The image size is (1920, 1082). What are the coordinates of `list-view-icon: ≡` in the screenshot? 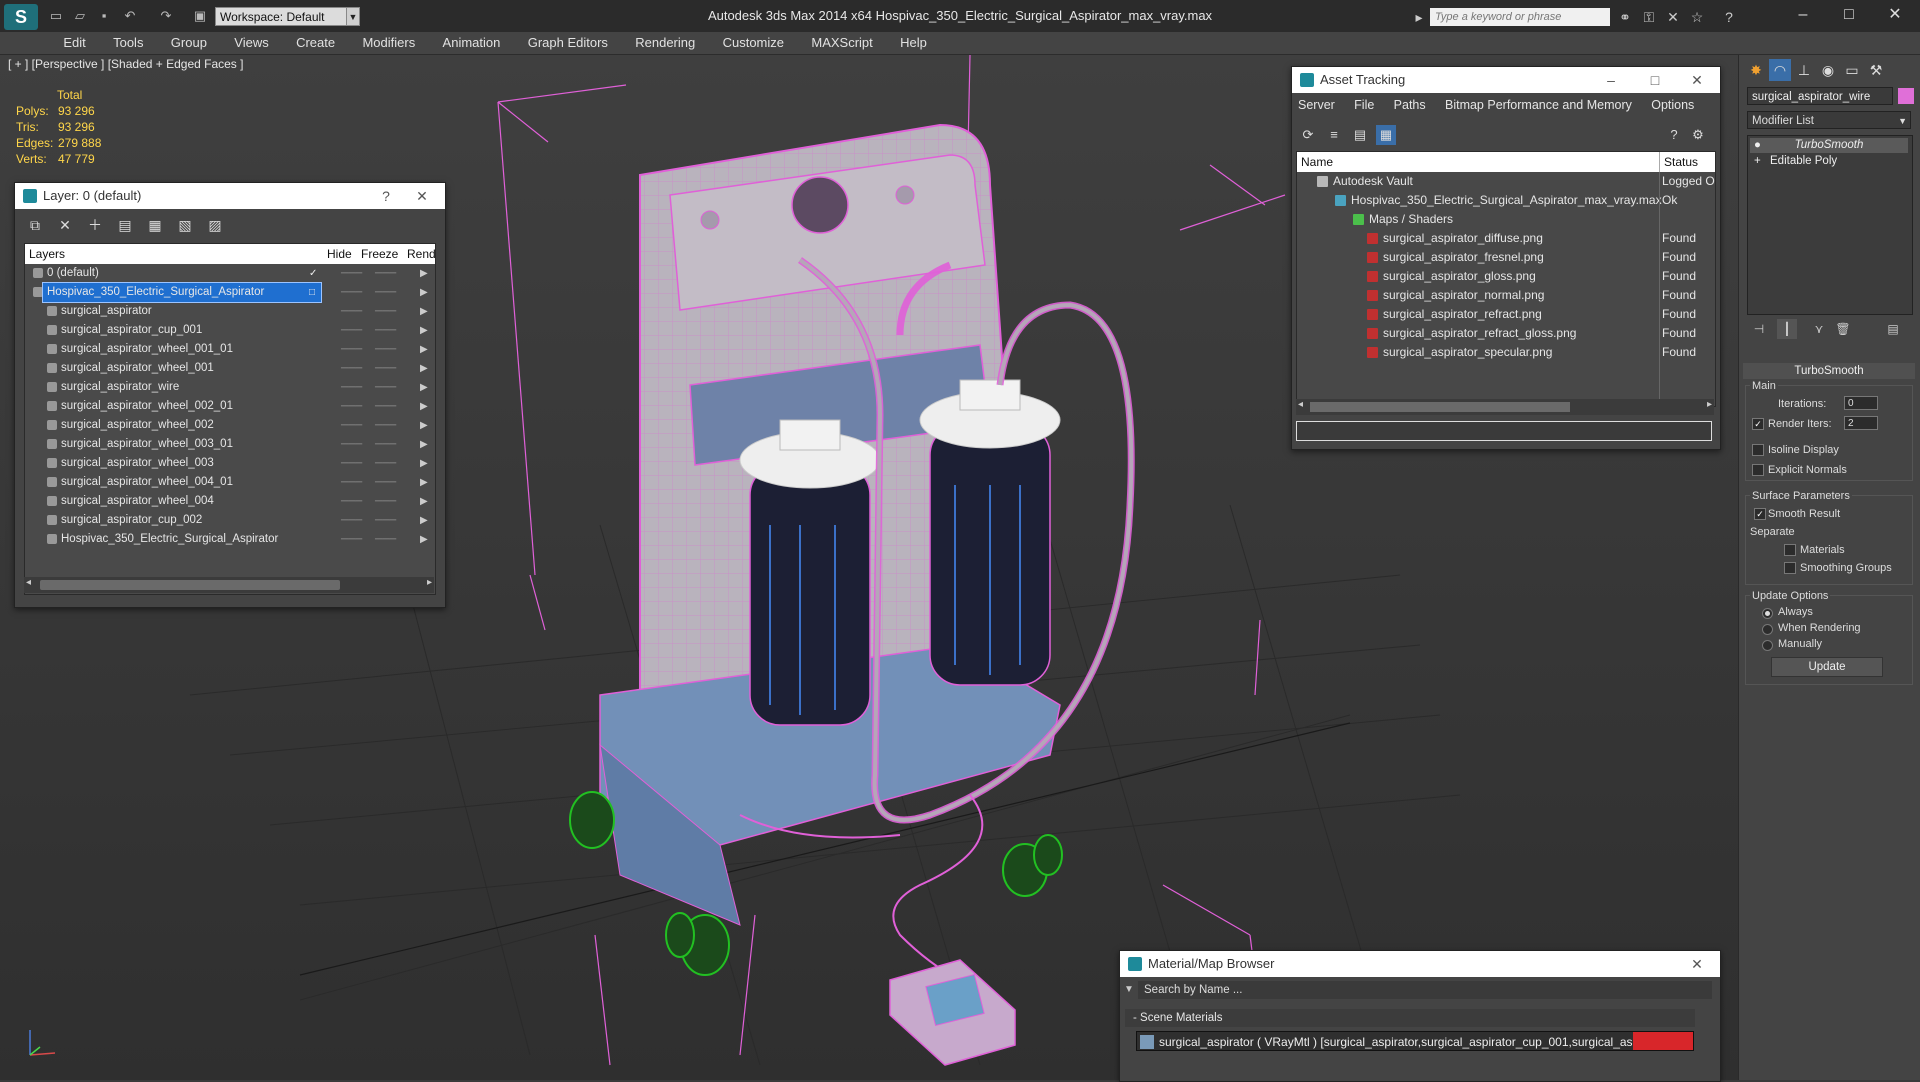 It's located at (1334, 135).